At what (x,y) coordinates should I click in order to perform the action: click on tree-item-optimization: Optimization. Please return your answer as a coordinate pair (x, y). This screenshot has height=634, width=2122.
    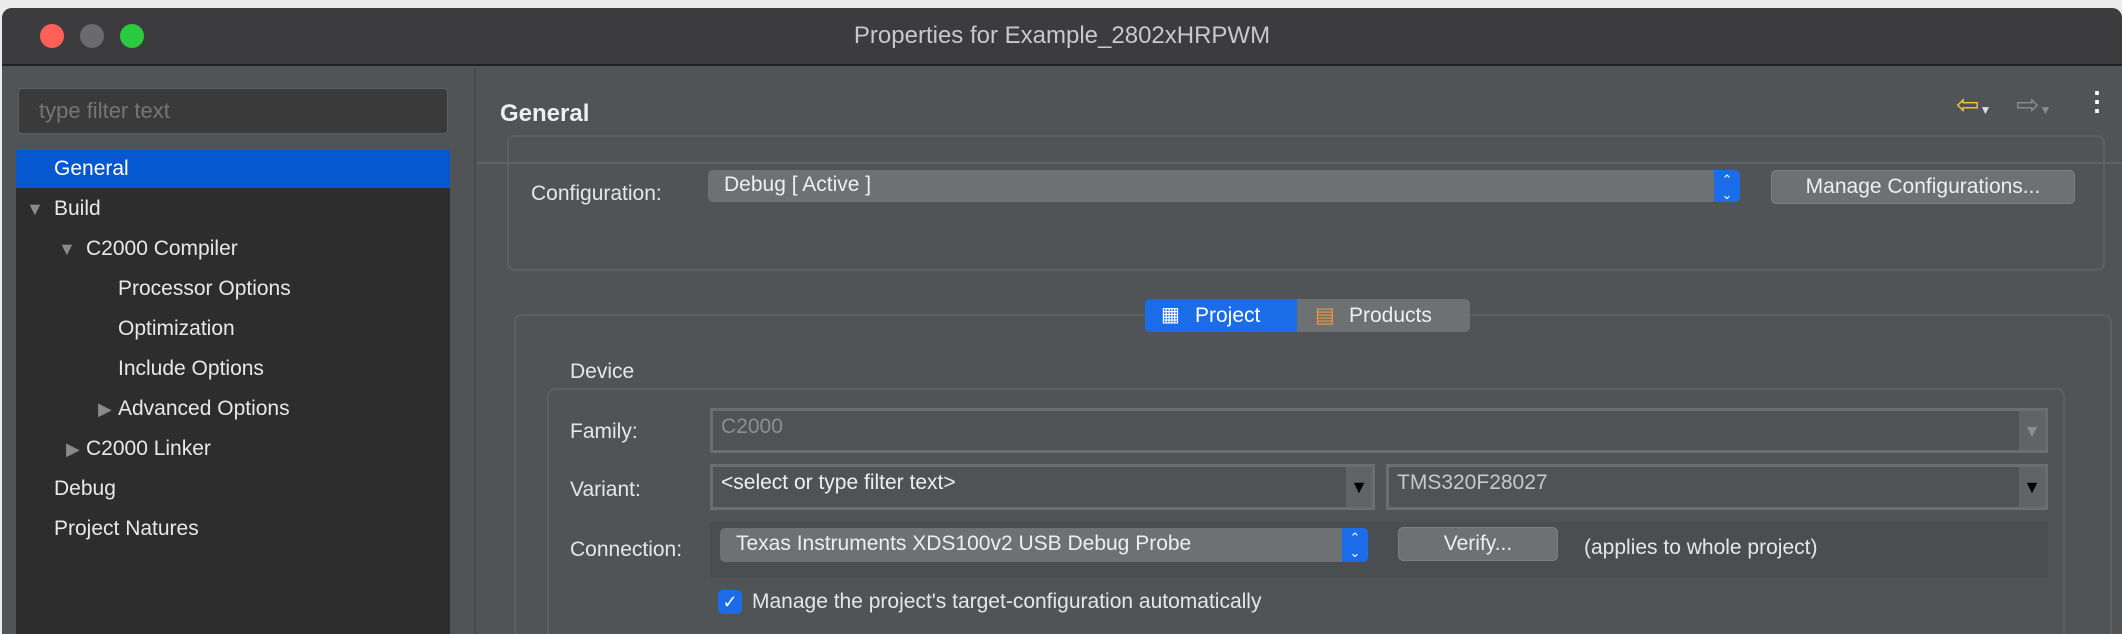
    Looking at the image, I should click on (233, 329).